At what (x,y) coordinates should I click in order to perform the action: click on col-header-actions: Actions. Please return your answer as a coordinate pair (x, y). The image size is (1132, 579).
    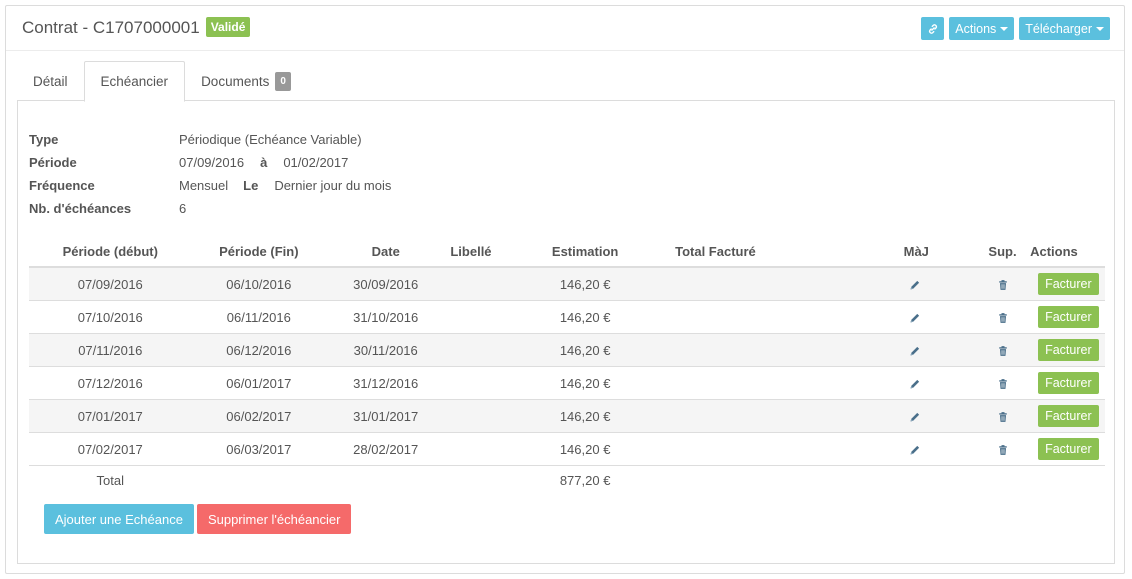
    Looking at the image, I should click on (1067, 252).